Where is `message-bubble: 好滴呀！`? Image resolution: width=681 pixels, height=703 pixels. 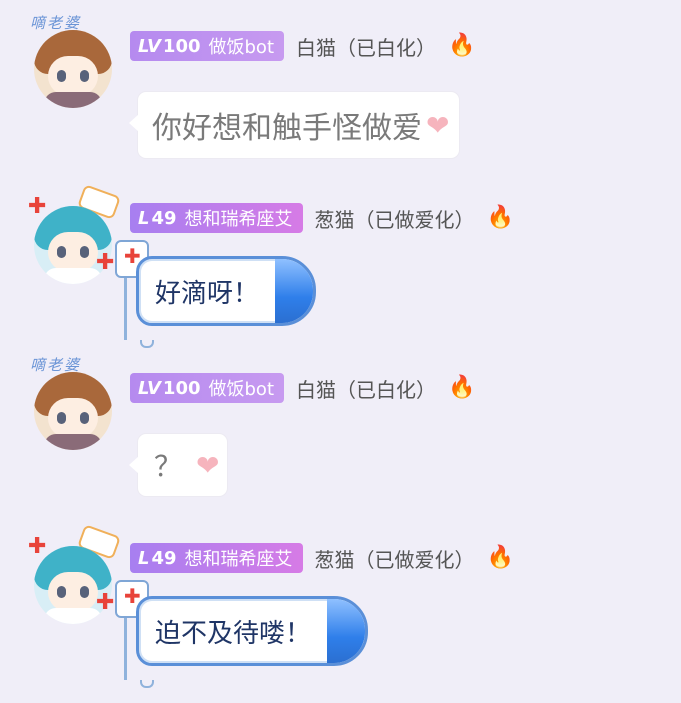
message-bubble: 好滴呀！ is located at coordinates (226, 291).